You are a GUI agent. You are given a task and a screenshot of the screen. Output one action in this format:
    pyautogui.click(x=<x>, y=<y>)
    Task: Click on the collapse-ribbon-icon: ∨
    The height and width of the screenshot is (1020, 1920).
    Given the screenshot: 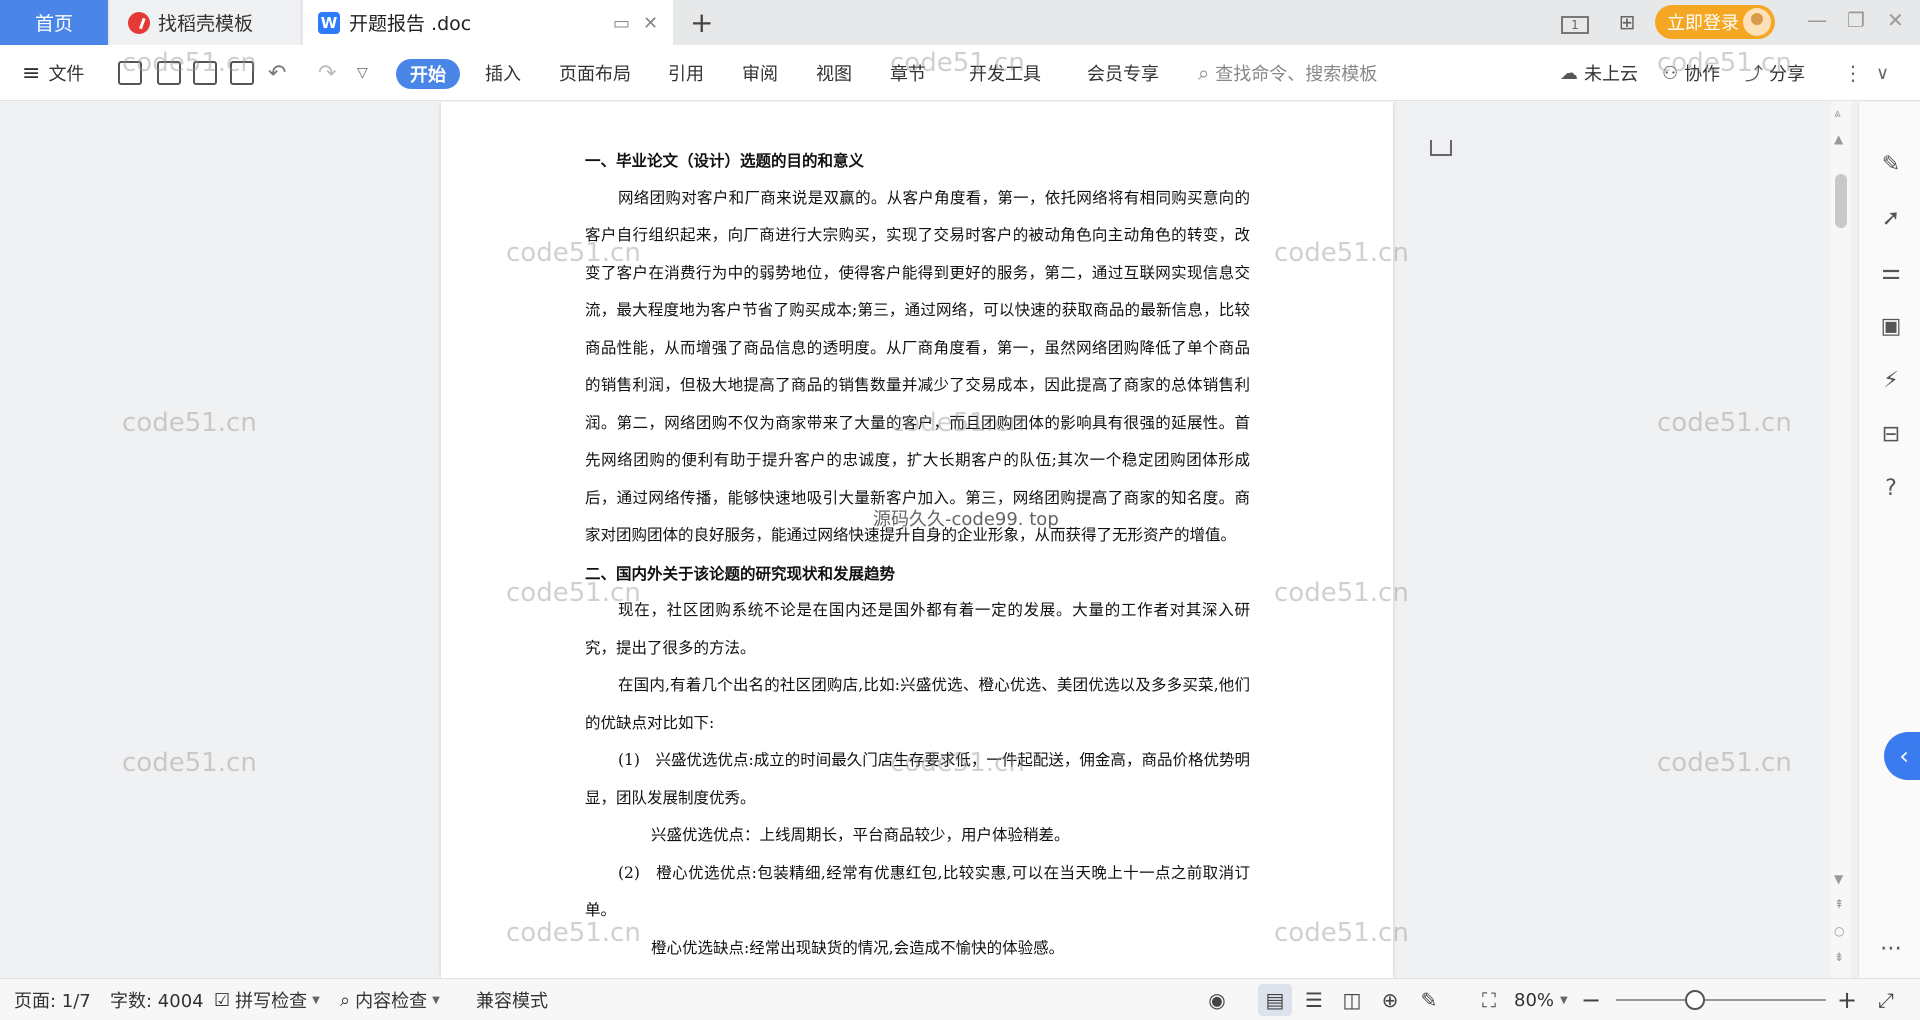 What is the action you would take?
    pyautogui.click(x=1882, y=73)
    